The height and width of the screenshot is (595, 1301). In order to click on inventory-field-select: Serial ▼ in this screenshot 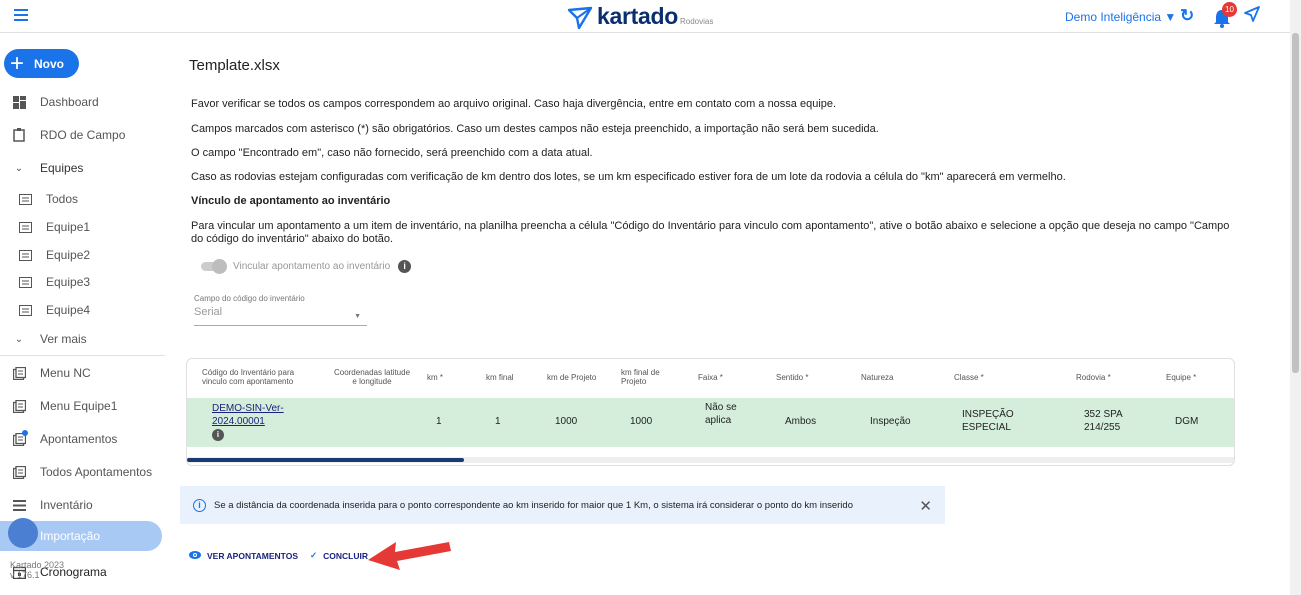, I will do `click(280, 316)`.